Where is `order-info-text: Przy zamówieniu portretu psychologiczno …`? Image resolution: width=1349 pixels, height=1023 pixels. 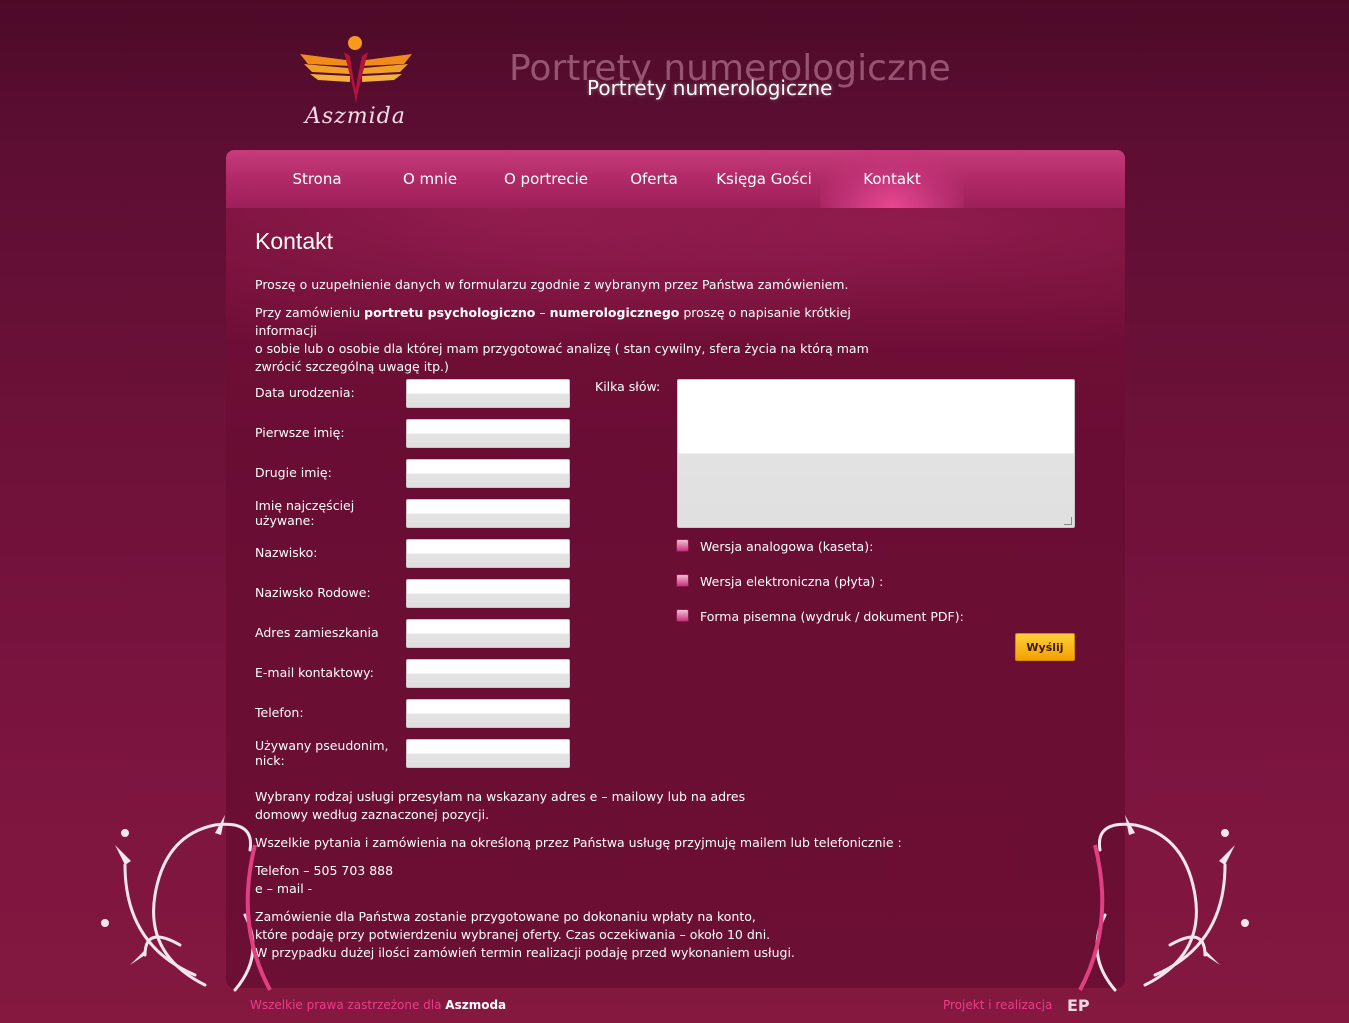 order-info-text: Przy zamówieniu portretu psychologiczno … is located at coordinates (562, 339).